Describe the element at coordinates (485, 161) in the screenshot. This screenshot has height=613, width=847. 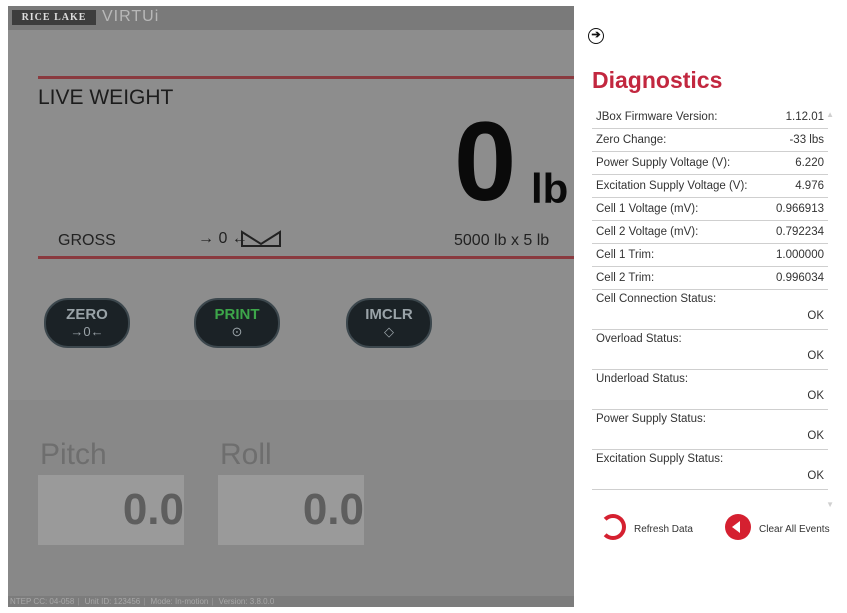
I see `weight-value: 0` at that location.